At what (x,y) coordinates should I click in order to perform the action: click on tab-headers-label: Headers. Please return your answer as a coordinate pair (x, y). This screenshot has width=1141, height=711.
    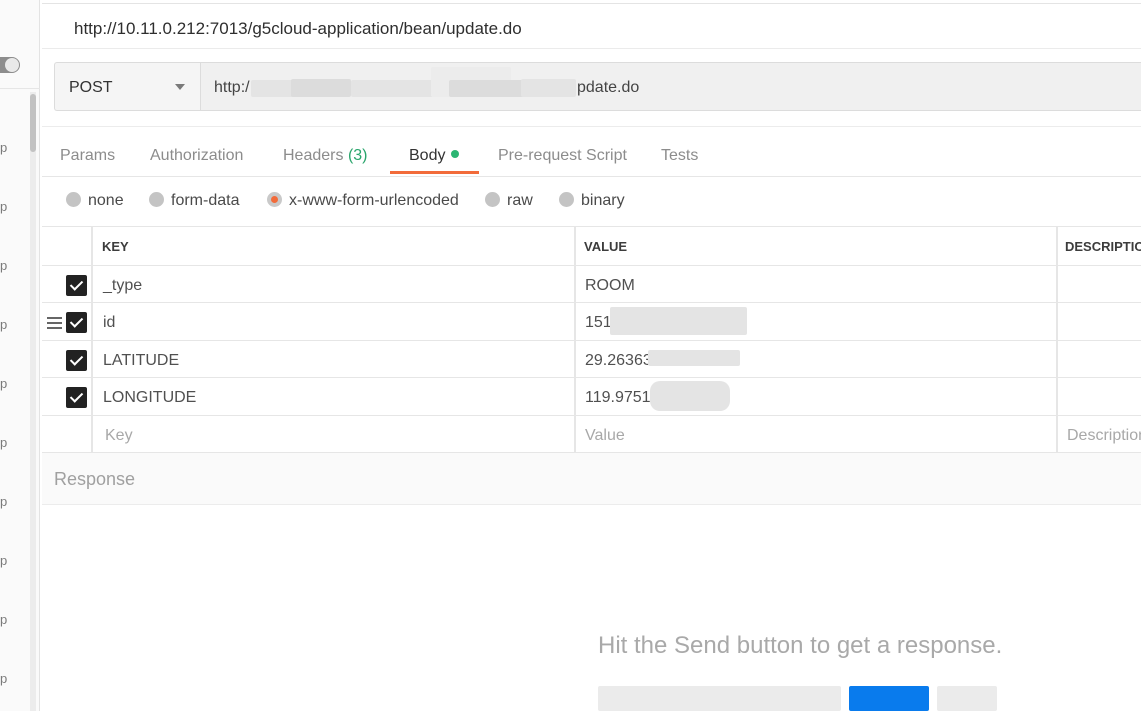
    Looking at the image, I should click on (313, 155).